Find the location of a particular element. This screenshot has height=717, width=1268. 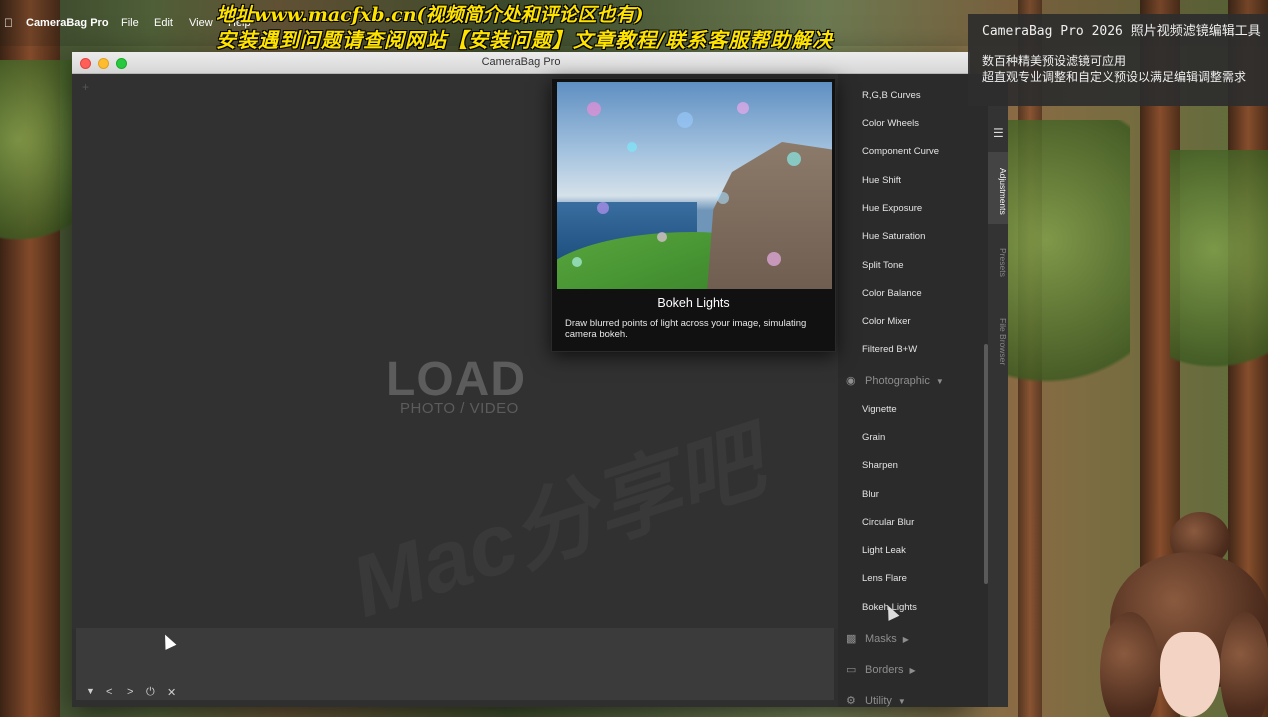

section-label: Utility is located at coordinates (878, 701).